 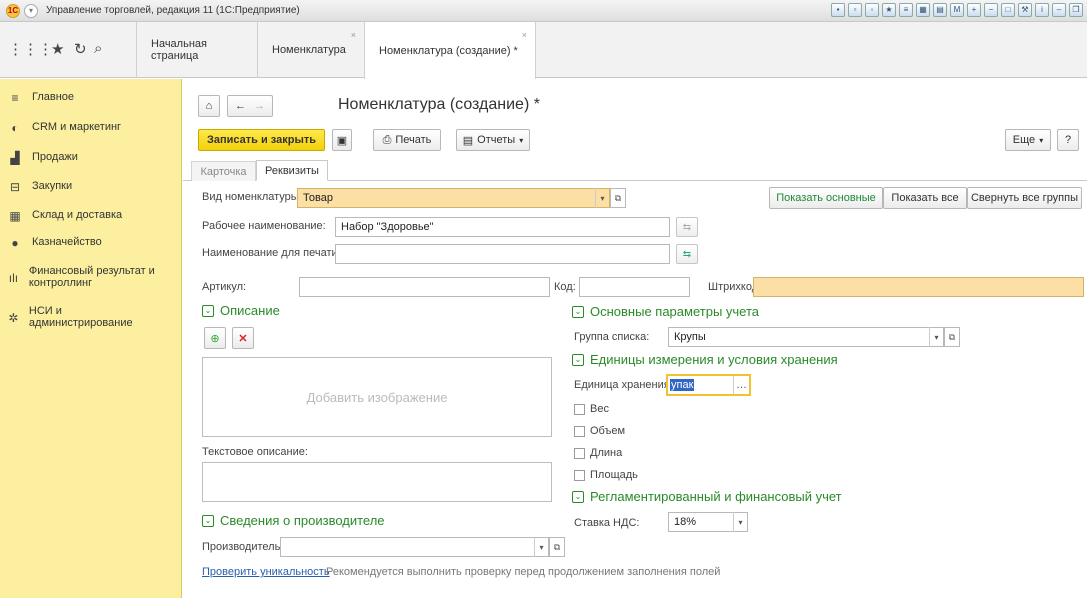 I want to click on reports-button: ▤ Отчеты ▾, so click(x=493, y=140).